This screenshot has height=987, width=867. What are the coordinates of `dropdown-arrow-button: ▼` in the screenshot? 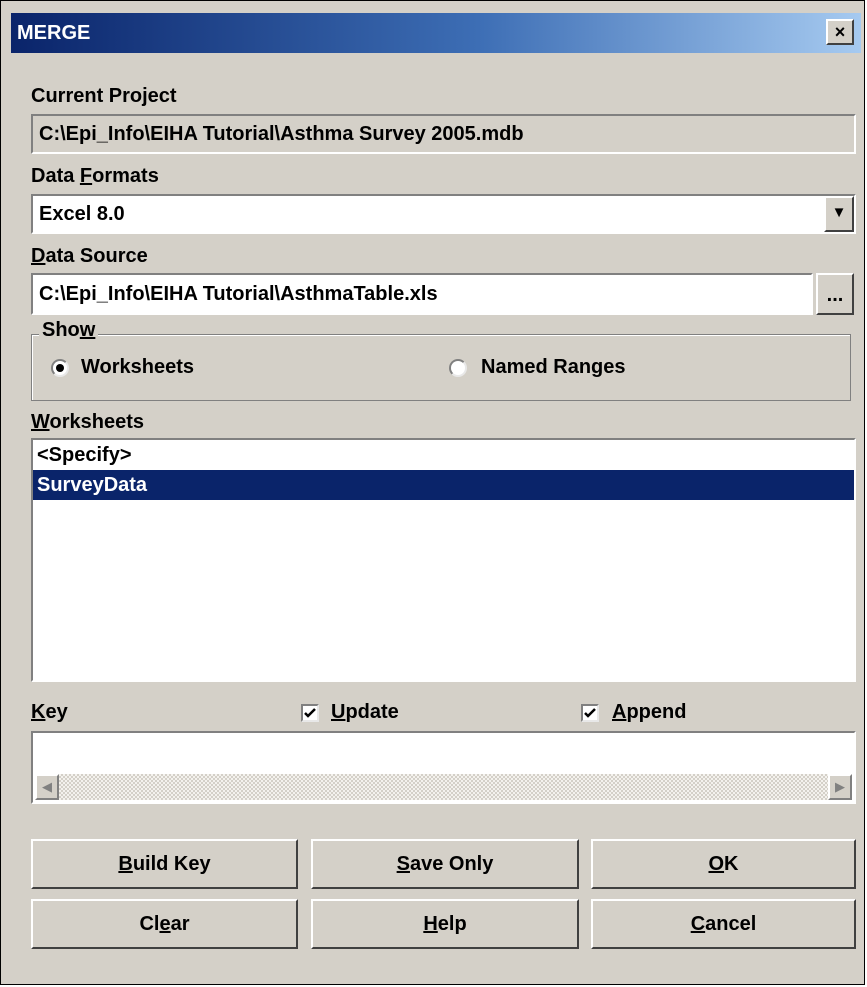 It's located at (839, 214).